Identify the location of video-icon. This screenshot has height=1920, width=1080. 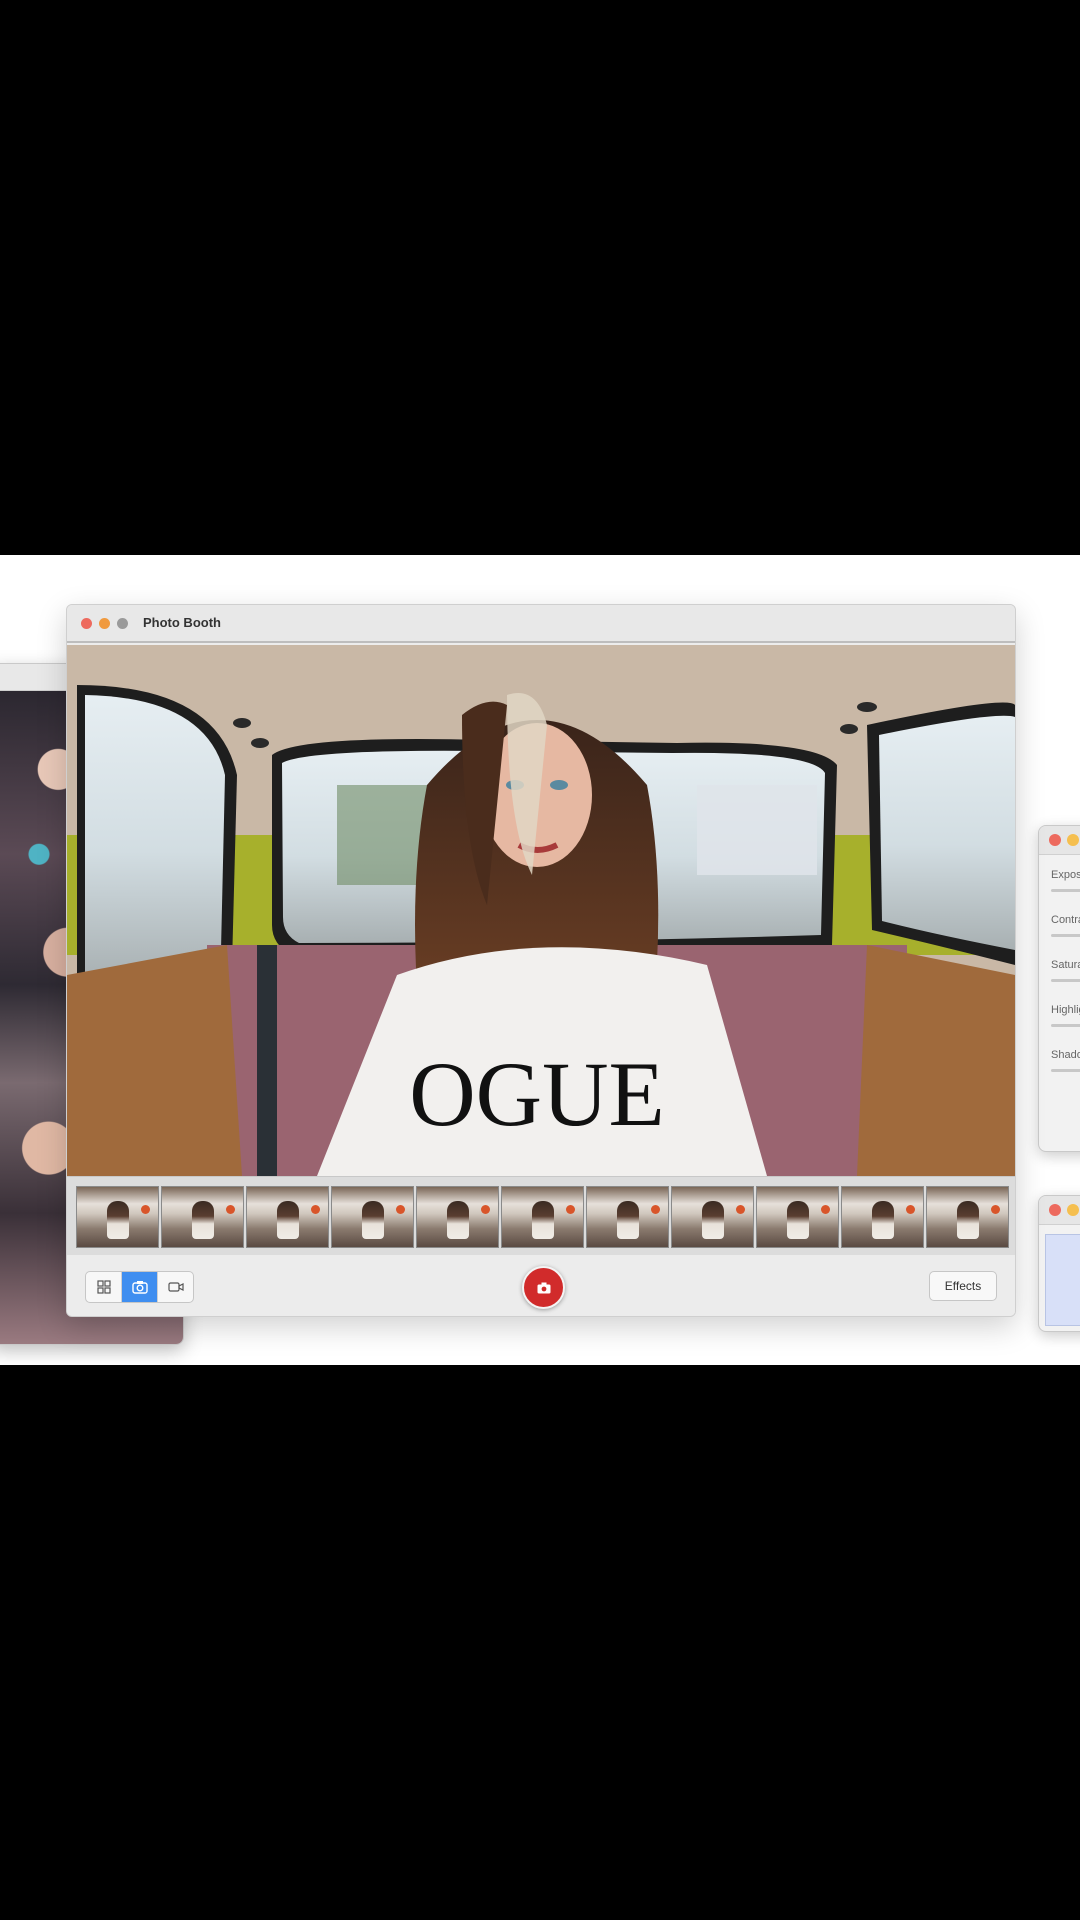
(175, 1287).